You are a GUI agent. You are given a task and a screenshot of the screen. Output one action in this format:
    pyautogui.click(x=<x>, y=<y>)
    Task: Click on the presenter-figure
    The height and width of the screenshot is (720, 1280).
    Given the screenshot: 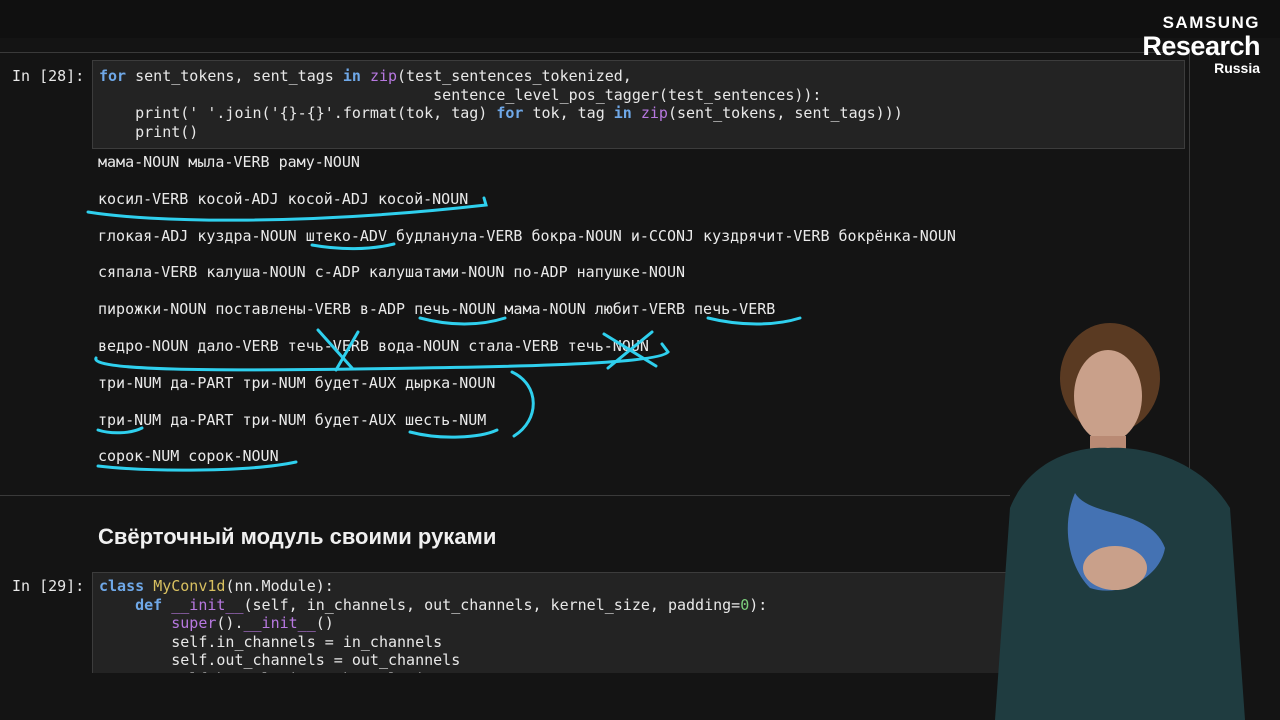 What is the action you would take?
    pyautogui.click(x=1120, y=521)
    